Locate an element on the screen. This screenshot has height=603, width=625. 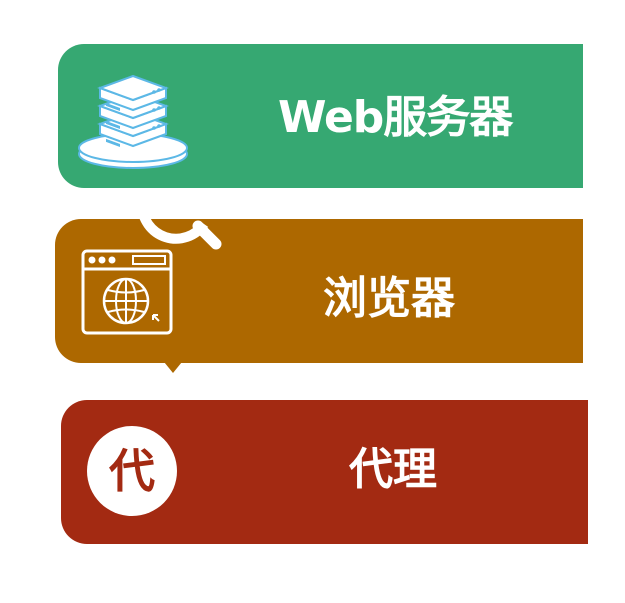
label-web-server: Web服务器 is located at coordinates (395, 117).